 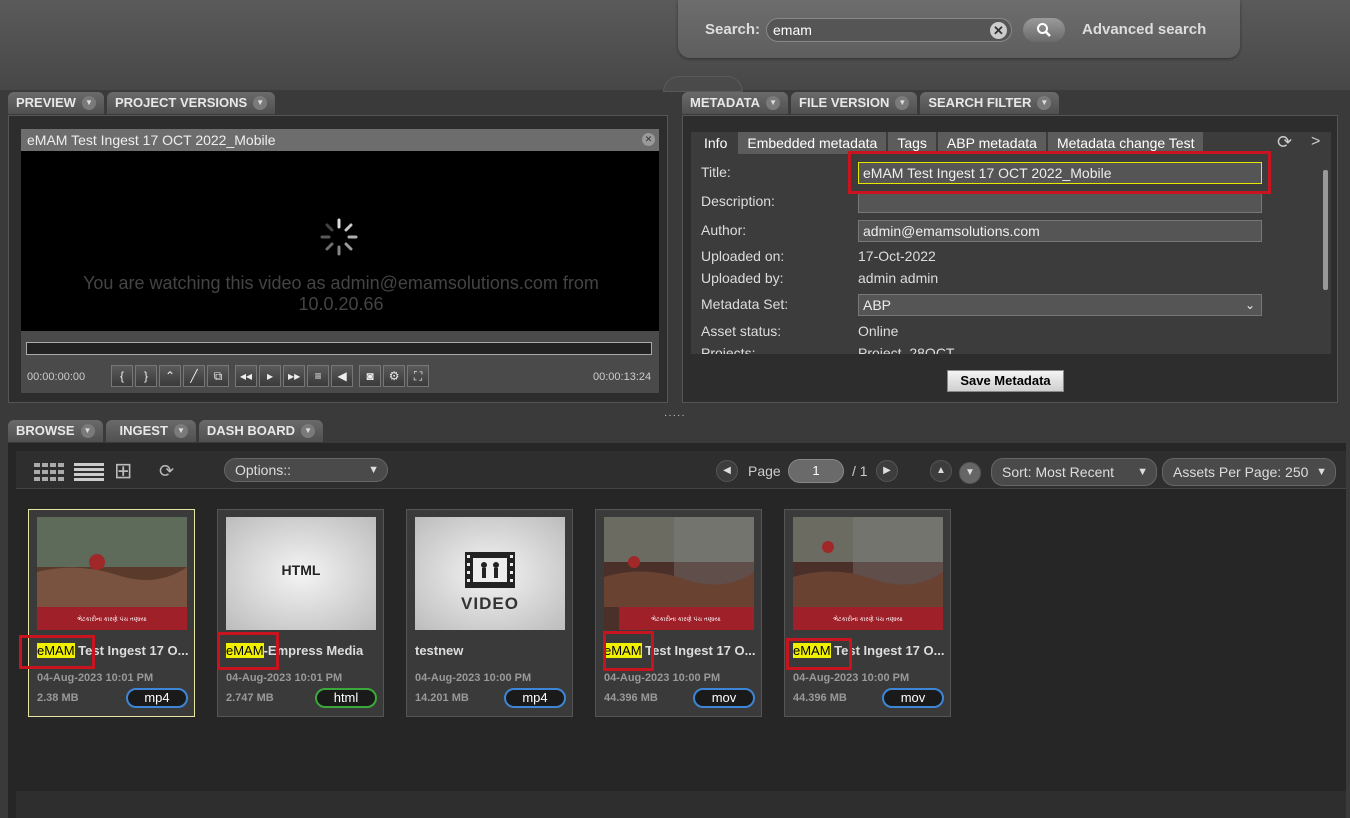 I want to click on rewind-button: ◂◂, so click(x=246, y=376).